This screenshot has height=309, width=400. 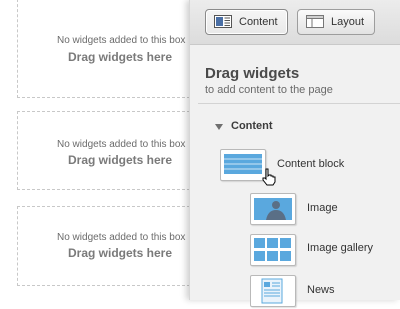 I want to click on widget-label: Image gallery, so click(x=340, y=248).